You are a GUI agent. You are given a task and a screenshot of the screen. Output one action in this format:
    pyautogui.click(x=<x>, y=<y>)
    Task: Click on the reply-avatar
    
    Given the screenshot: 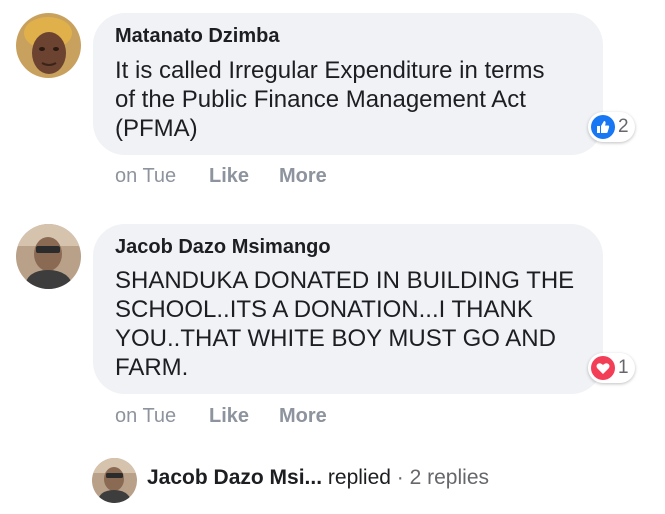 What is the action you would take?
    pyautogui.click(x=114, y=480)
    